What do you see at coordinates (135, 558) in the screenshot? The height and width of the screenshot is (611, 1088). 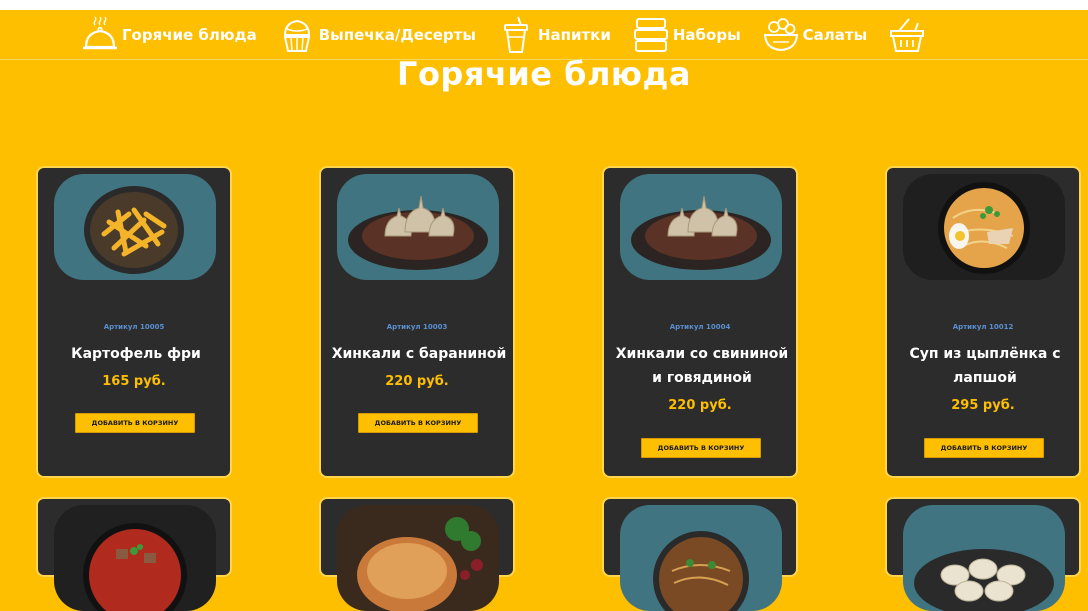 I see `product-image-borscht` at bounding box center [135, 558].